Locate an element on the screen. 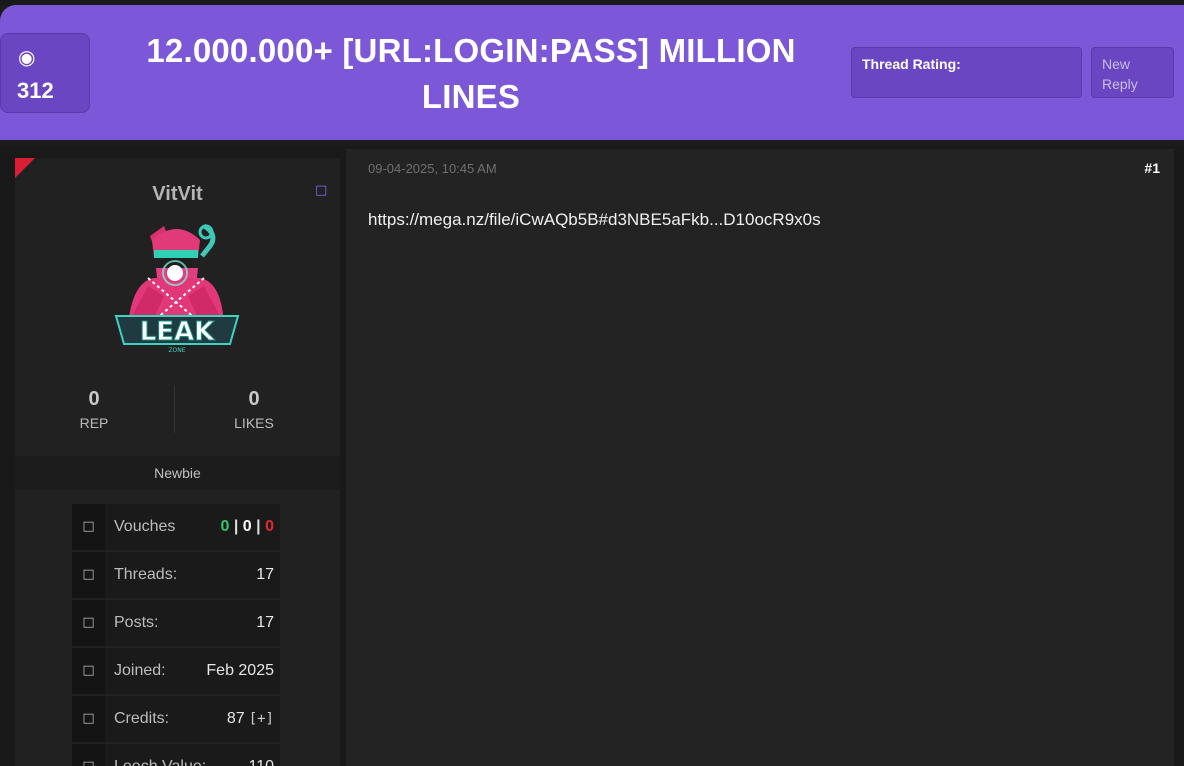  posts-label: Posts: is located at coordinates (136, 622).